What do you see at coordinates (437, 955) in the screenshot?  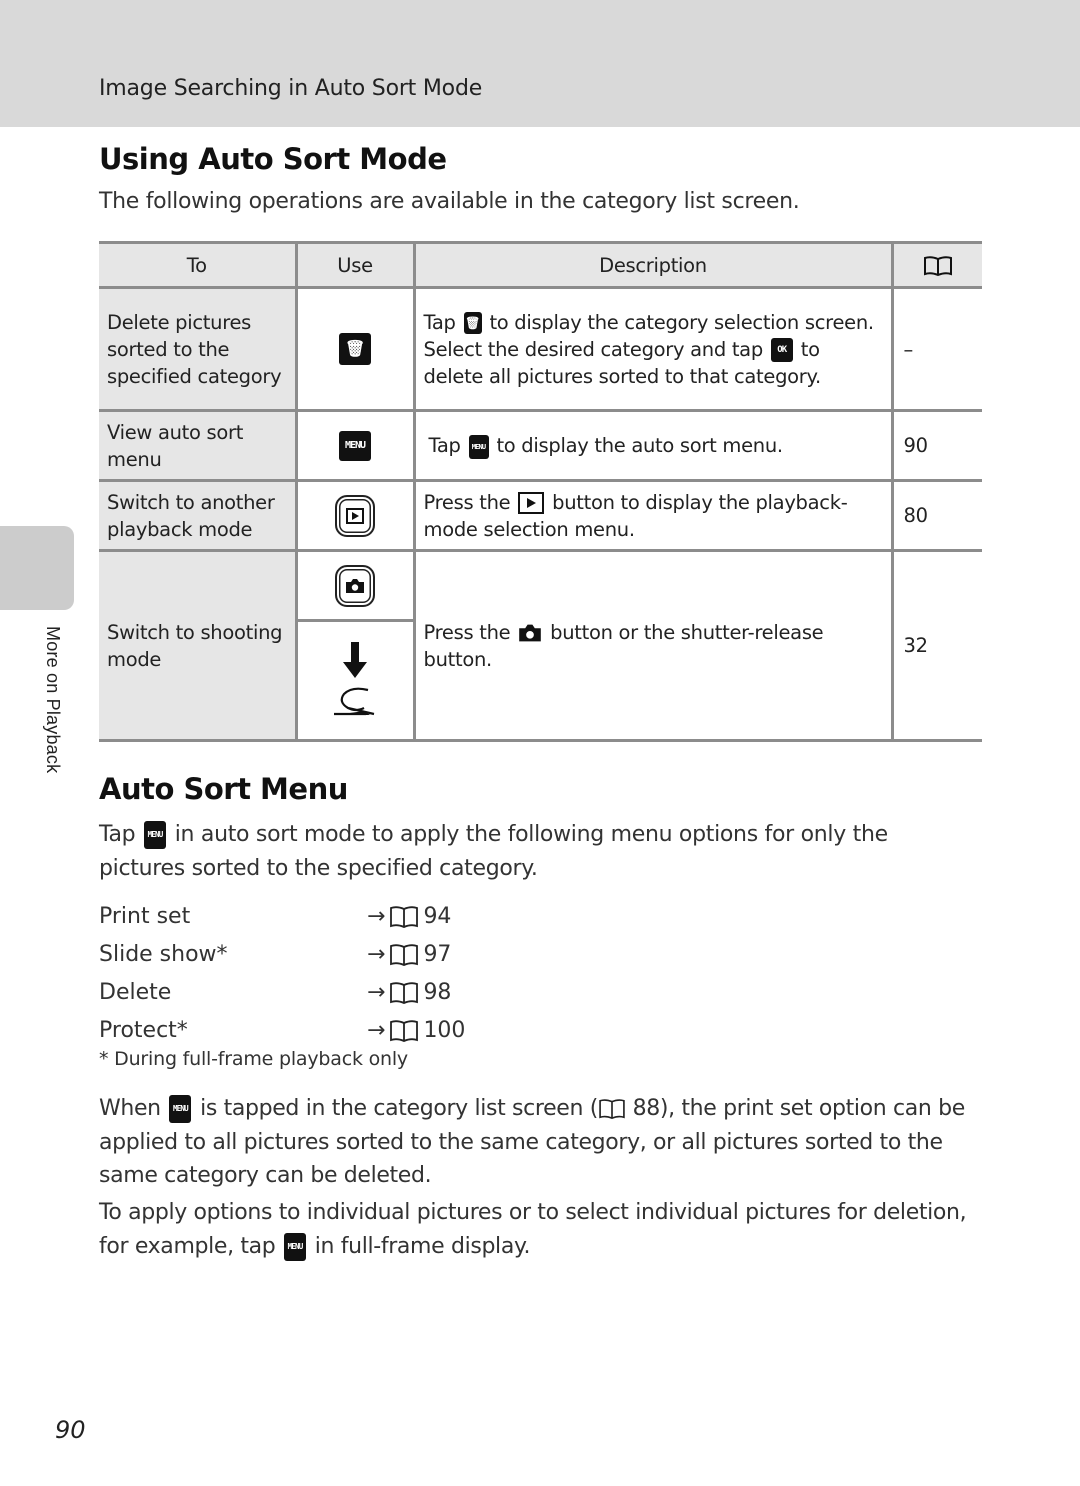 I see `page-number-link: 97` at bounding box center [437, 955].